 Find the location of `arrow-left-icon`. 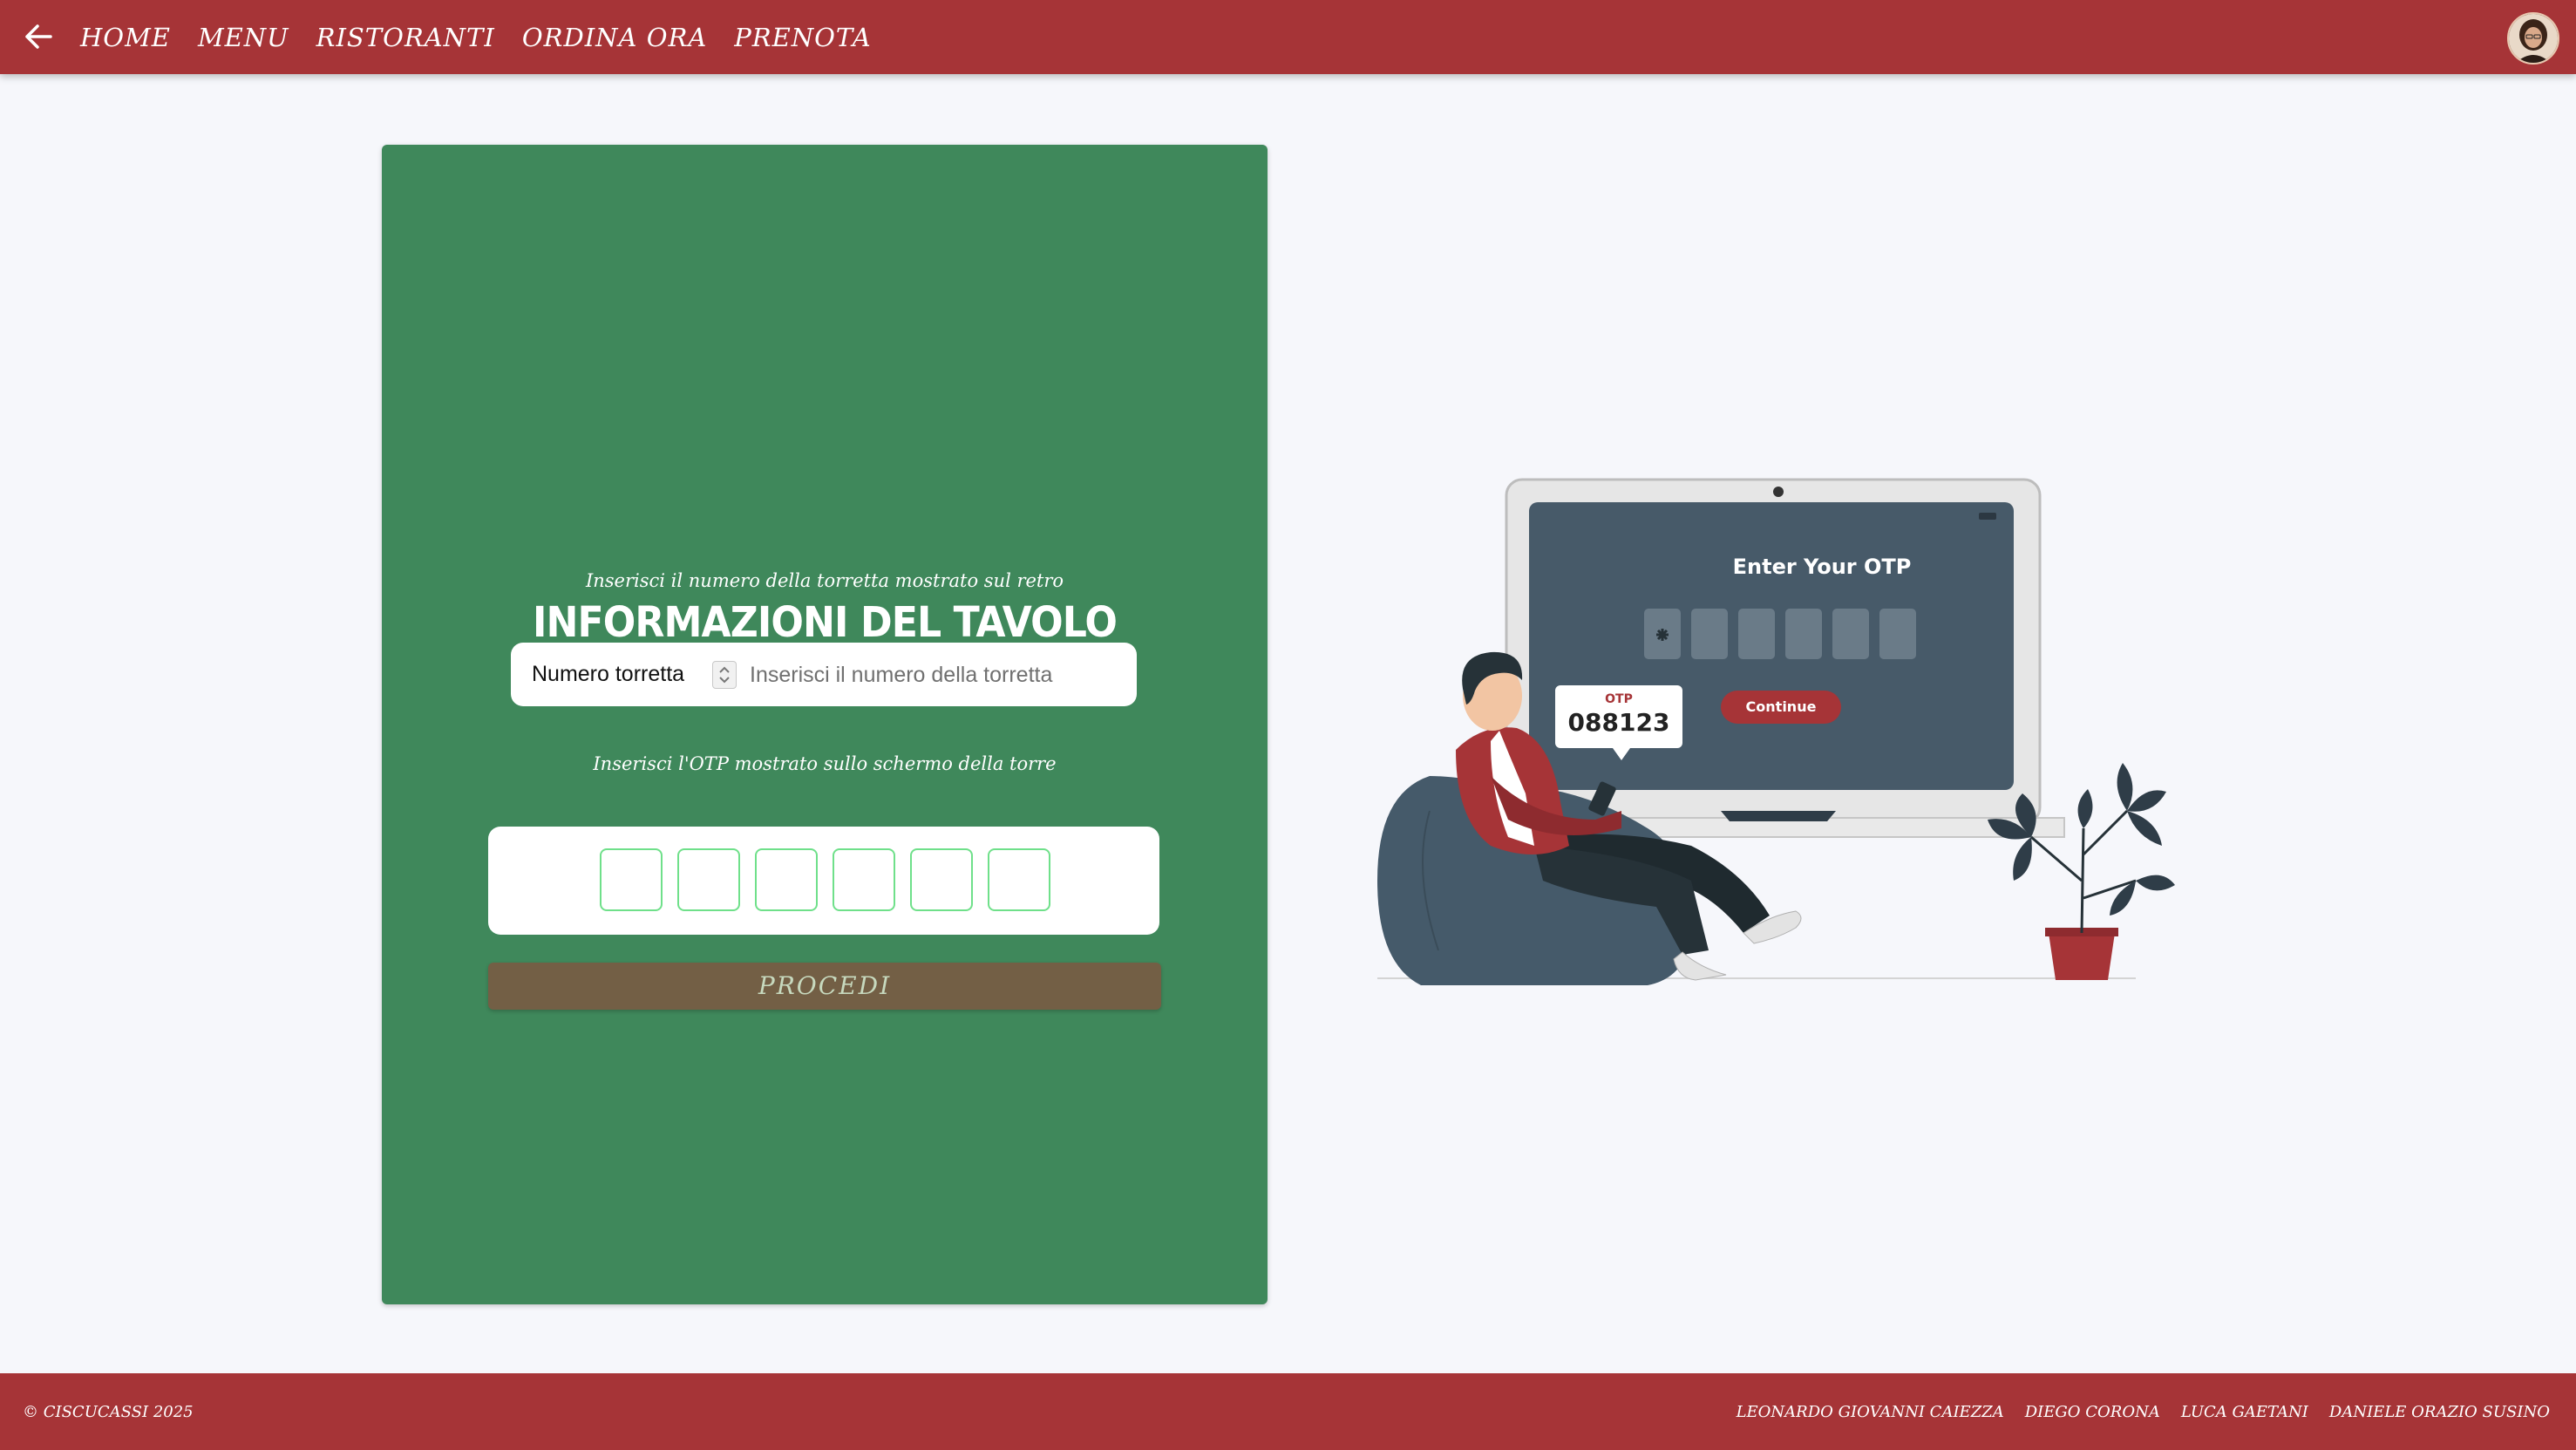

arrow-left-icon is located at coordinates (38, 36).